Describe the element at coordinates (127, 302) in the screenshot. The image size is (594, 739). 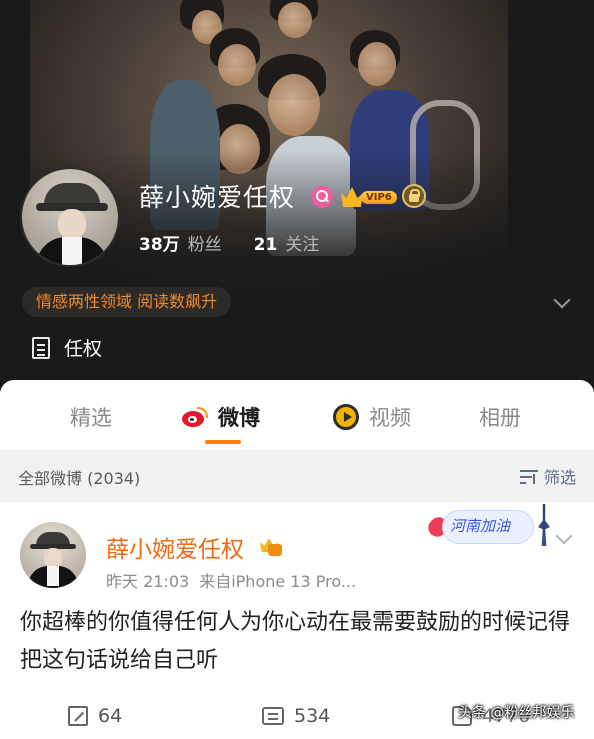
I see `profile-tag: 情感两性领域 阅读数飙升` at that location.